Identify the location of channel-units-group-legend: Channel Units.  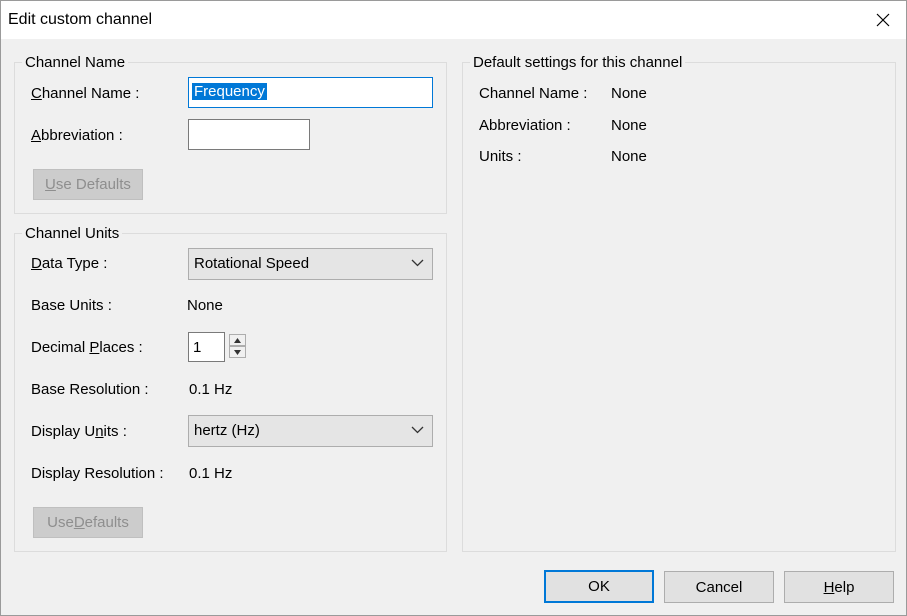
(72, 233).